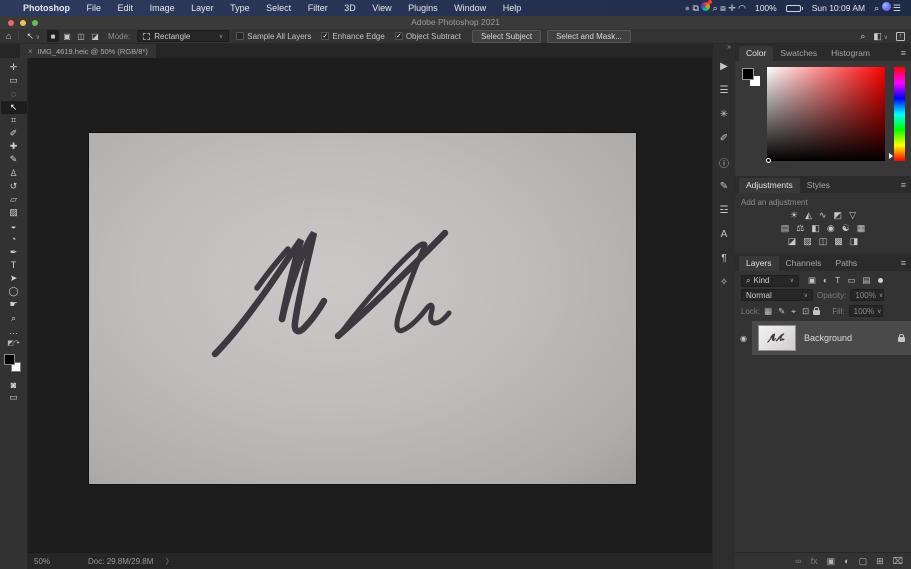 Image resolution: width=911 pixels, height=569 pixels. What do you see at coordinates (881, 280) in the screenshot?
I see `filter-toggle-icon` at bounding box center [881, 280].